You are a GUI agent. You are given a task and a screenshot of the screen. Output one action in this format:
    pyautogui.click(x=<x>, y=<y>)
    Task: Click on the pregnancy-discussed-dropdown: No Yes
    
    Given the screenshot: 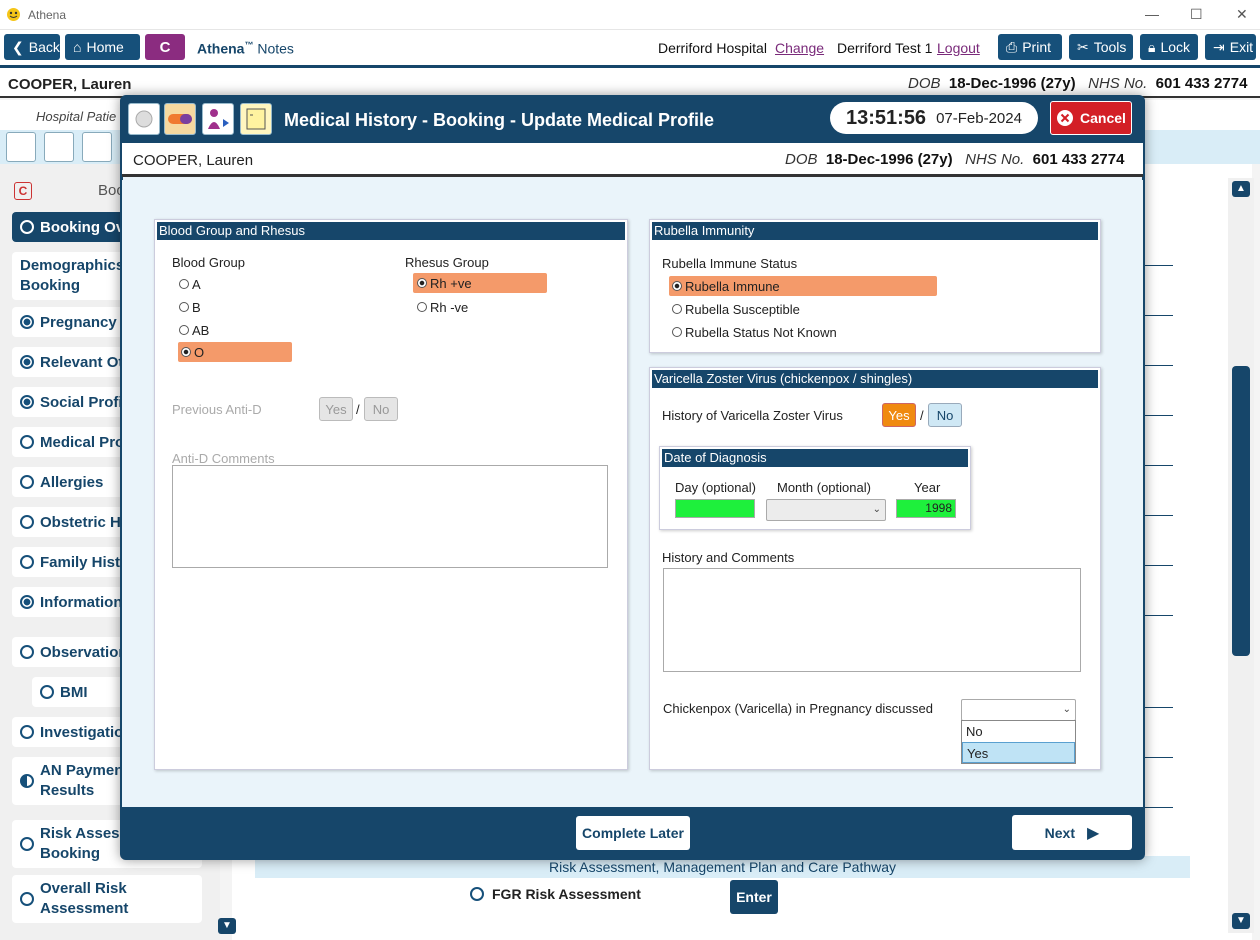 What is the action you would take?
    pyautogui.click(x=1018, y=742)
    